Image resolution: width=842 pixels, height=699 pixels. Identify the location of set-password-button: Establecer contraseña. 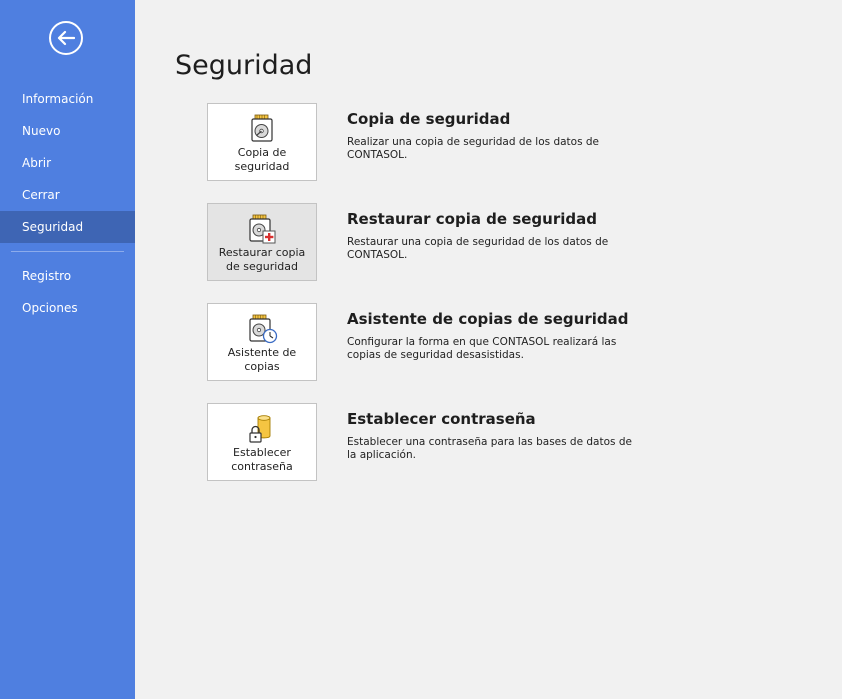
(262, 442).